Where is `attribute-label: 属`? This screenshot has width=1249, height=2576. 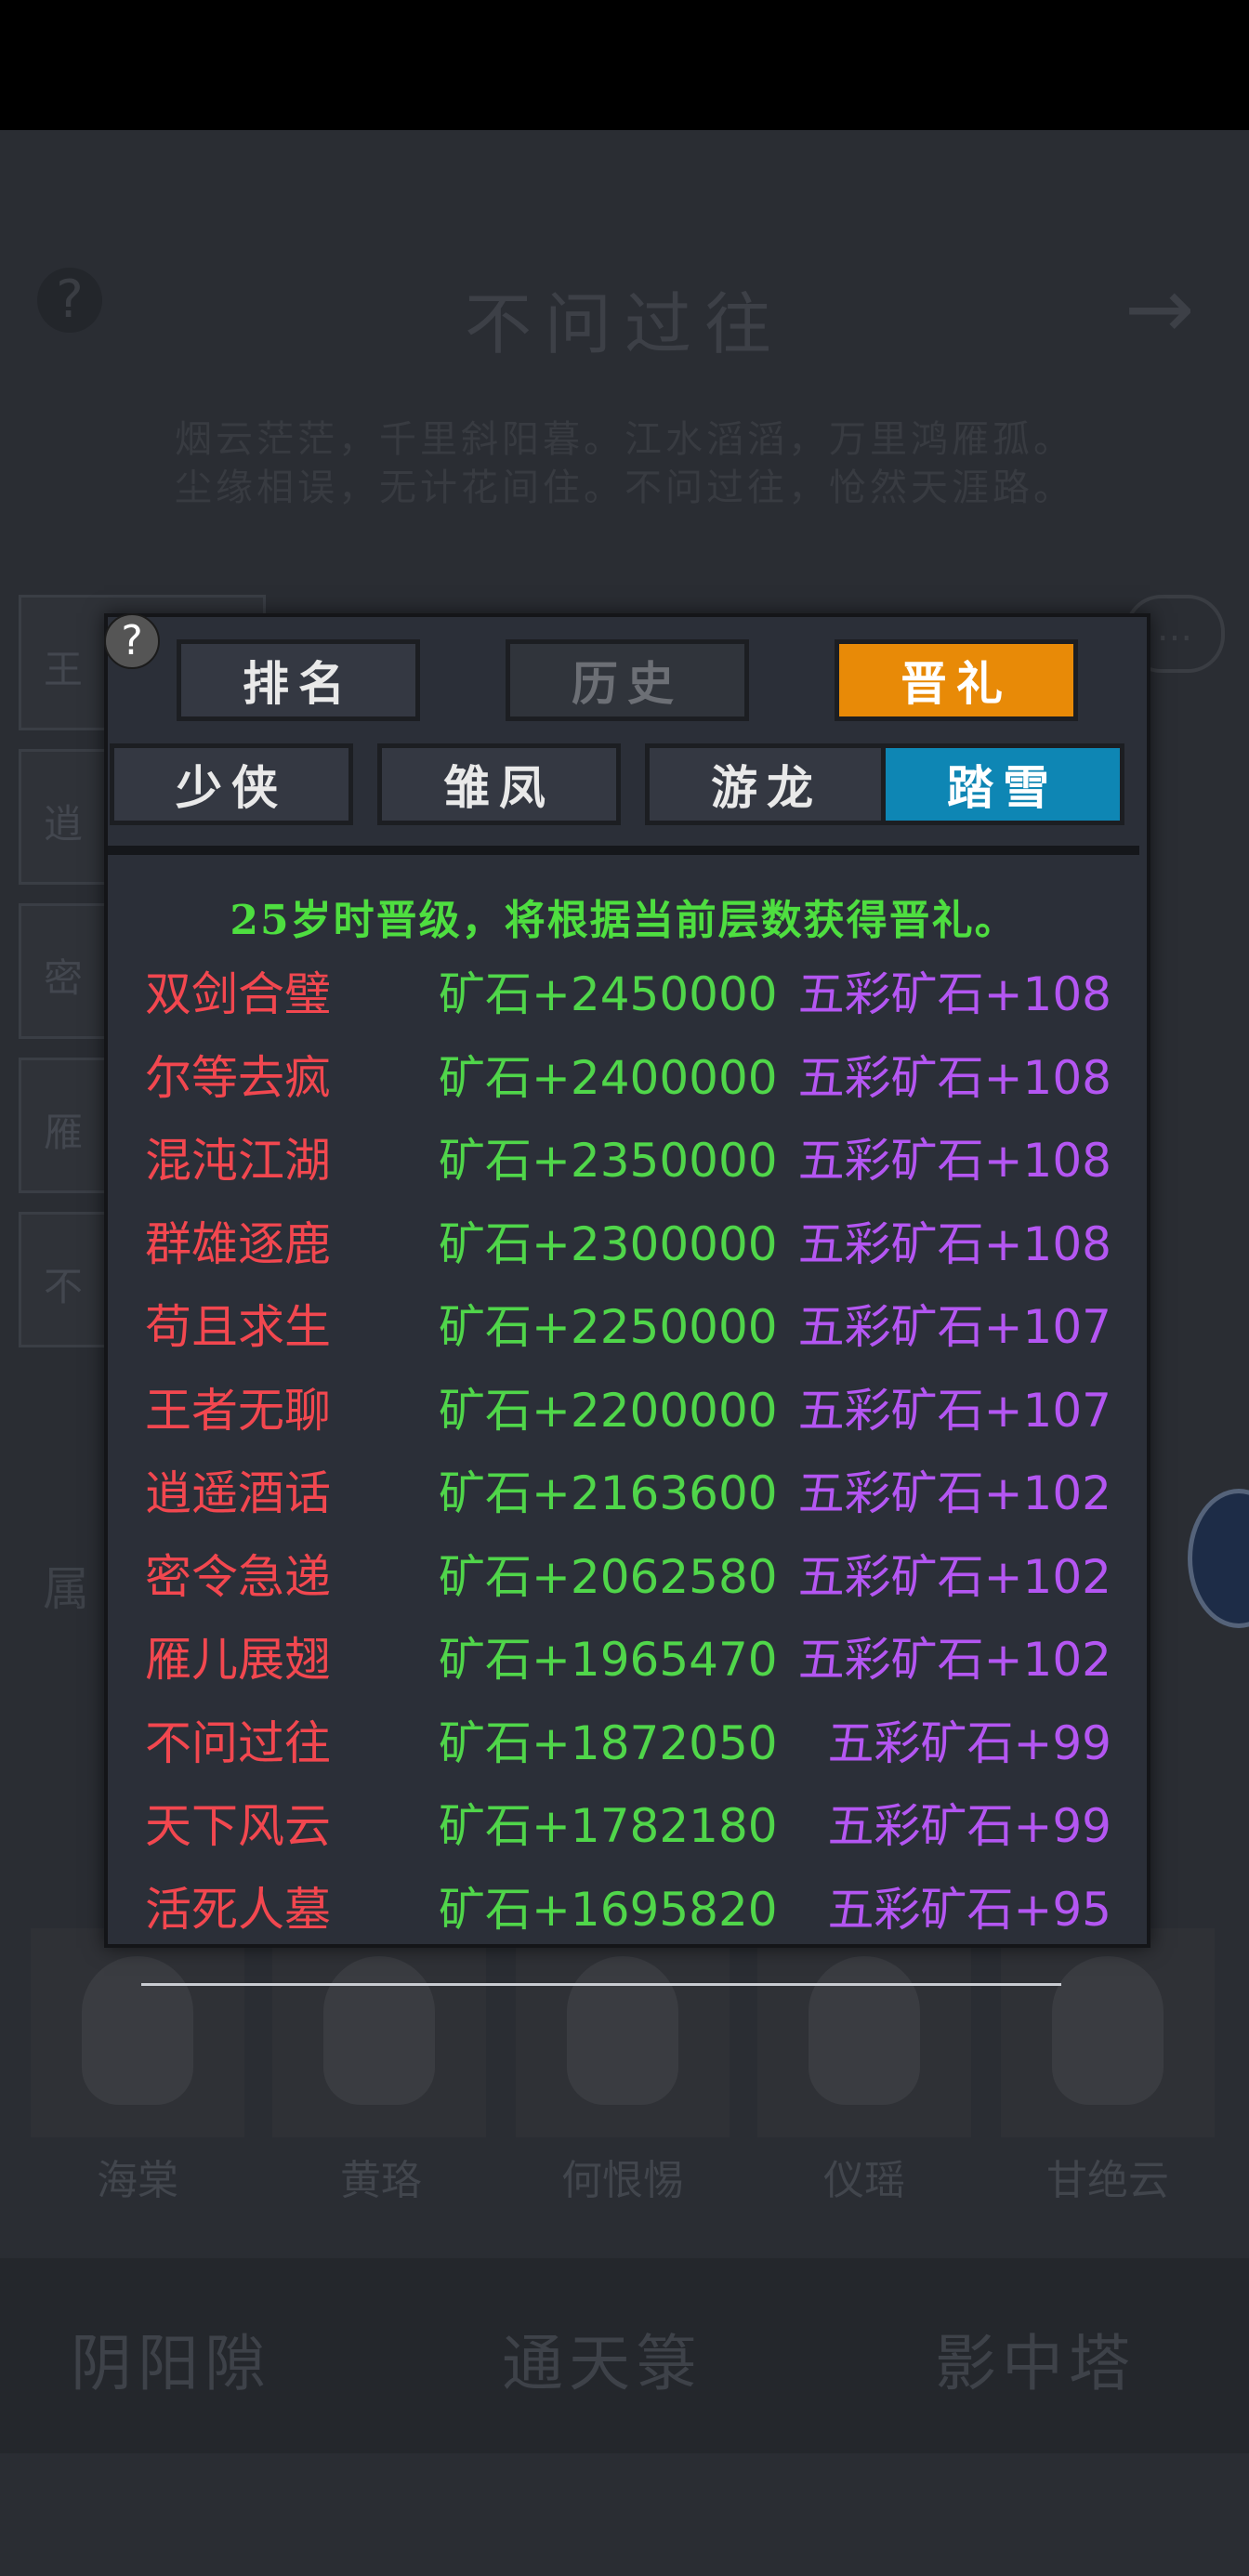 attribute-label: 属 is located at coordinates (66, 1589).